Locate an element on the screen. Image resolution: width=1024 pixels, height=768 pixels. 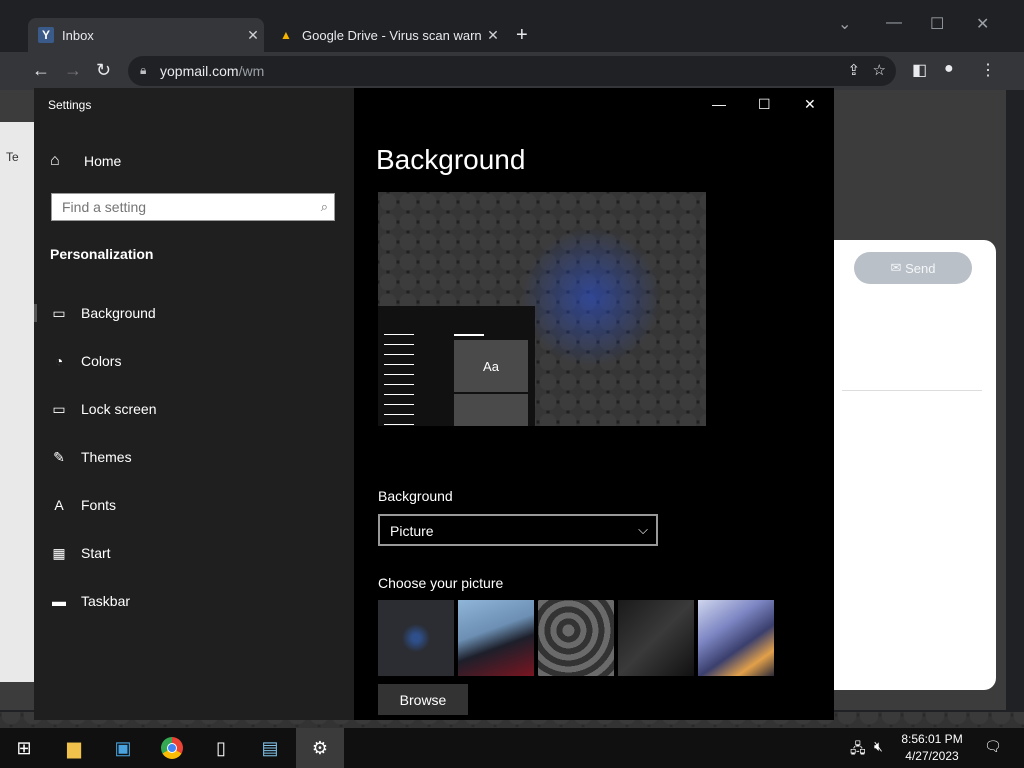
send-button: ✉ Send is located at coordinates (913, 268).